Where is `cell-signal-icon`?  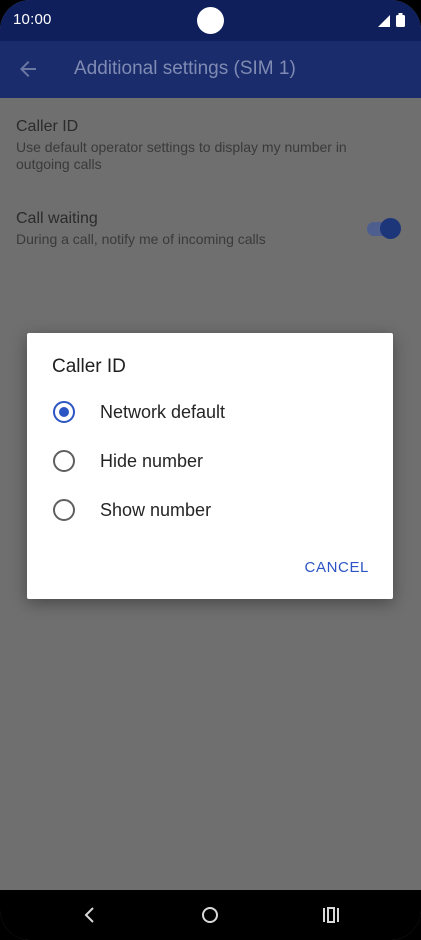
cell-signal-icon is located at coordinates (384, 21).